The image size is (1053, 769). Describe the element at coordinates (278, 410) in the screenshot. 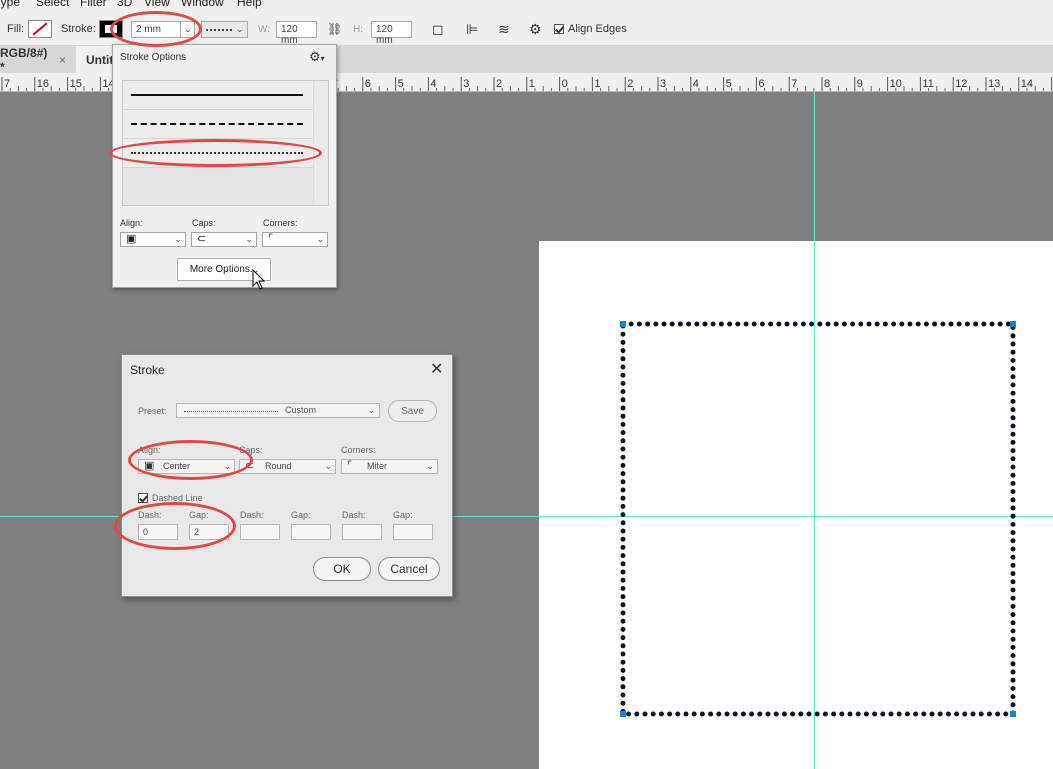

I see `preset-dropdown: Custom ⌄` at that location.